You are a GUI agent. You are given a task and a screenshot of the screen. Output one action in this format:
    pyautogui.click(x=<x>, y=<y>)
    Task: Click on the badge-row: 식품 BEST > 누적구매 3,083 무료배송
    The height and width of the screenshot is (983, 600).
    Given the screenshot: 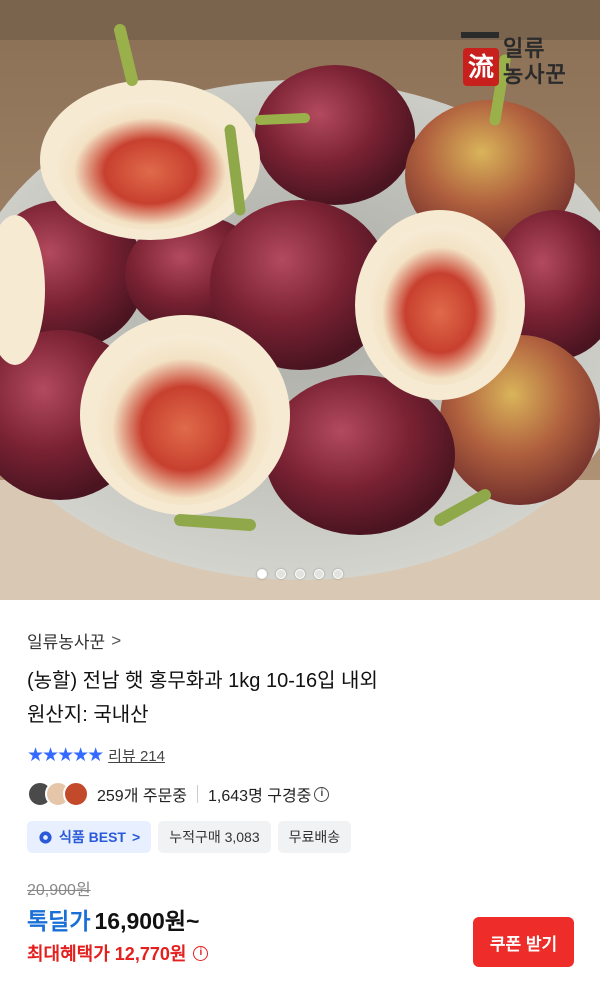 What is the action you would take?
    pyautogui.click(x=189, y=837)
    